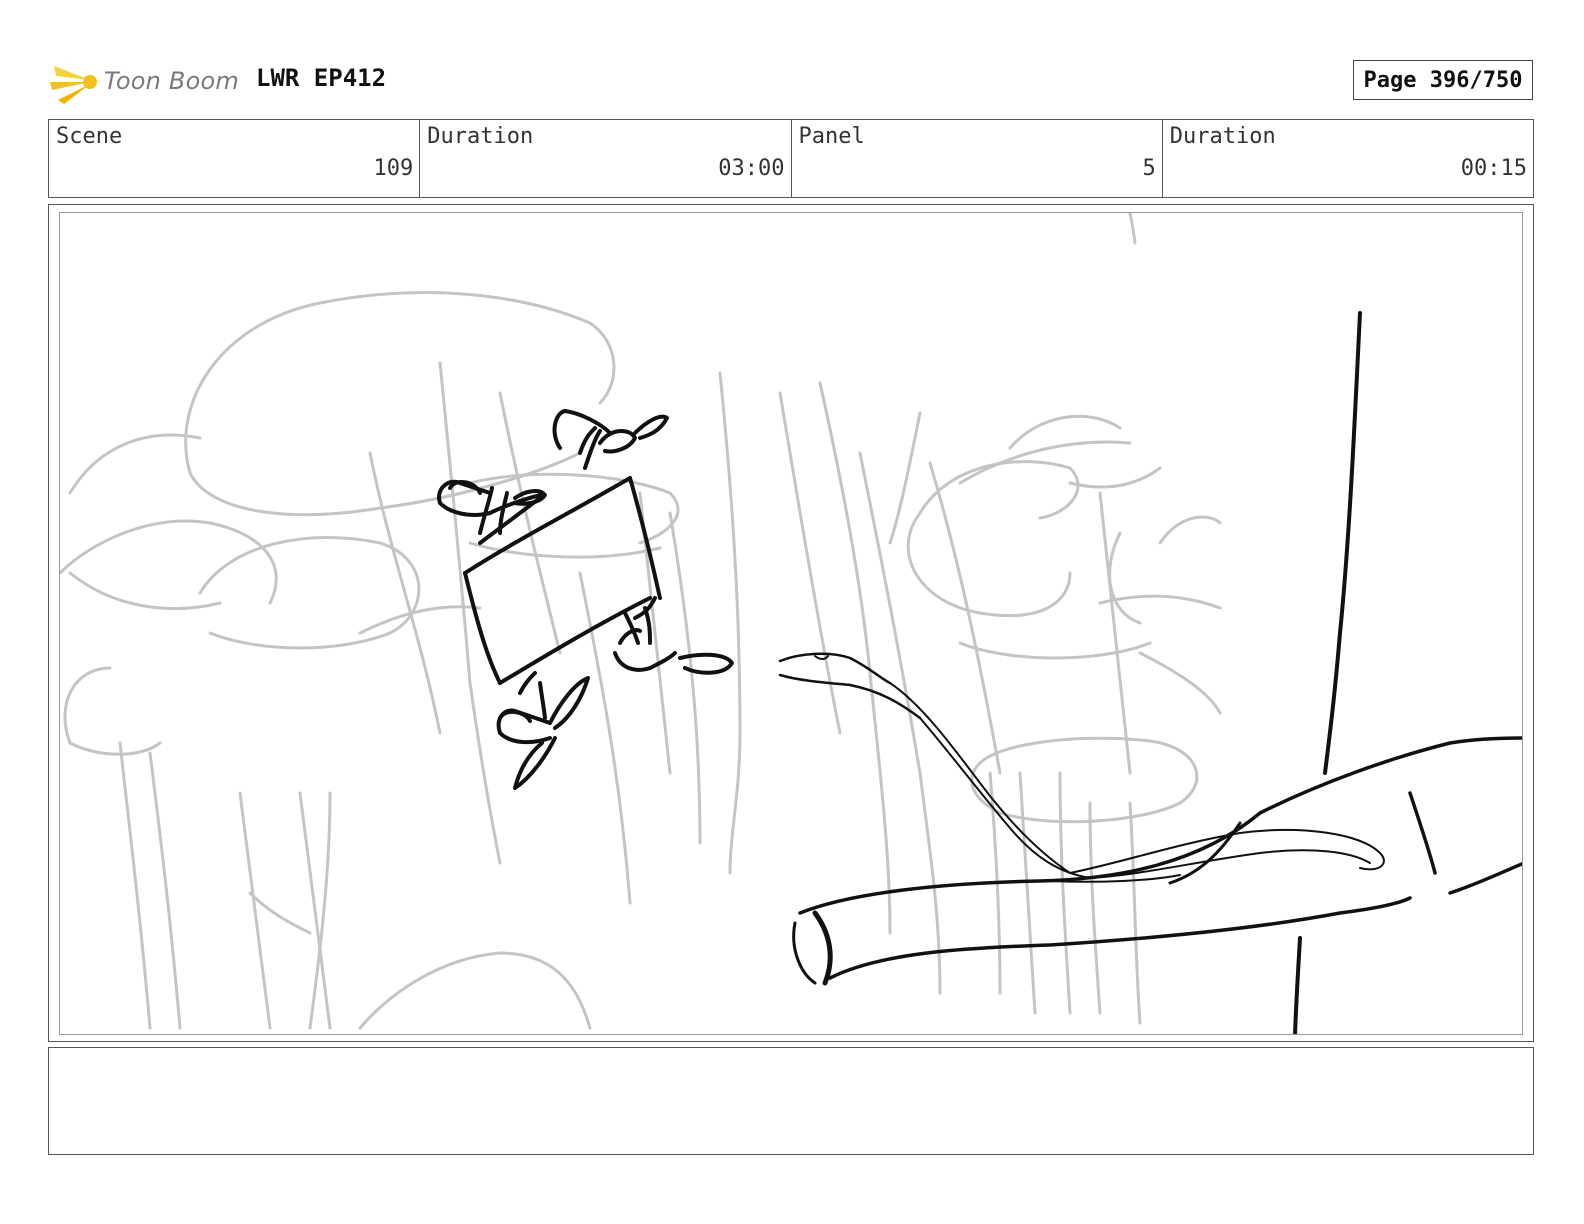 The image size is (1584, 1224). What do you see at coordinates (171, 81) in the screenshot?
I see `logo-text: Toon Boom` at bounding box center [171, 81].